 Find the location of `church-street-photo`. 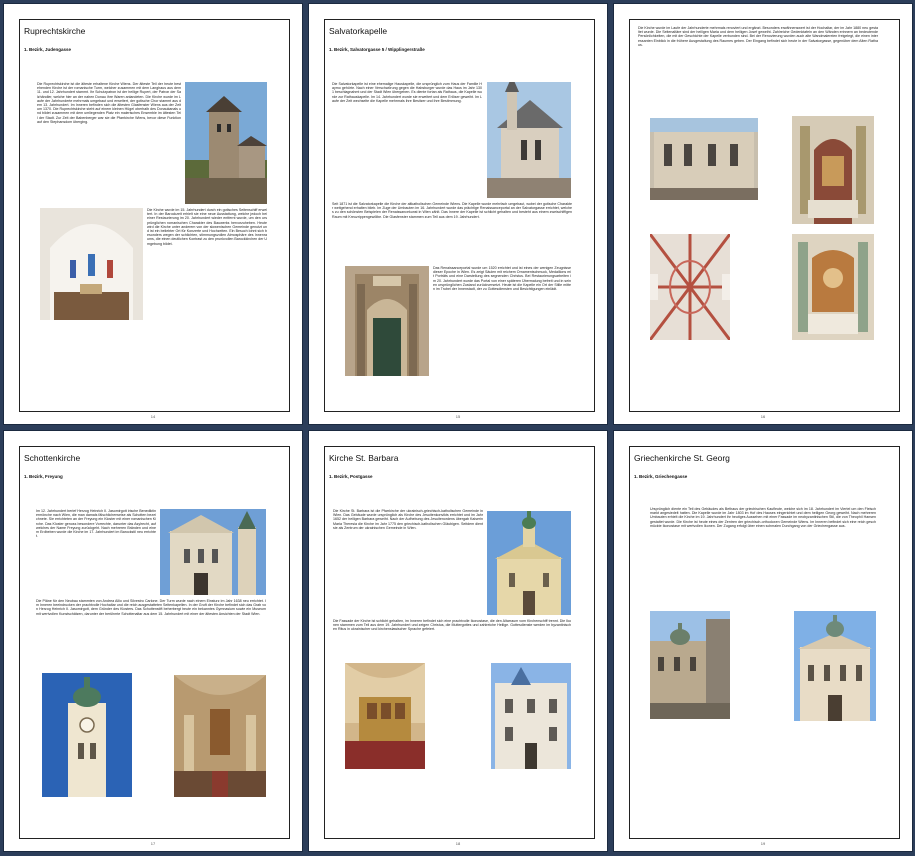

church-street-photo is located at coordinates (531, 716).